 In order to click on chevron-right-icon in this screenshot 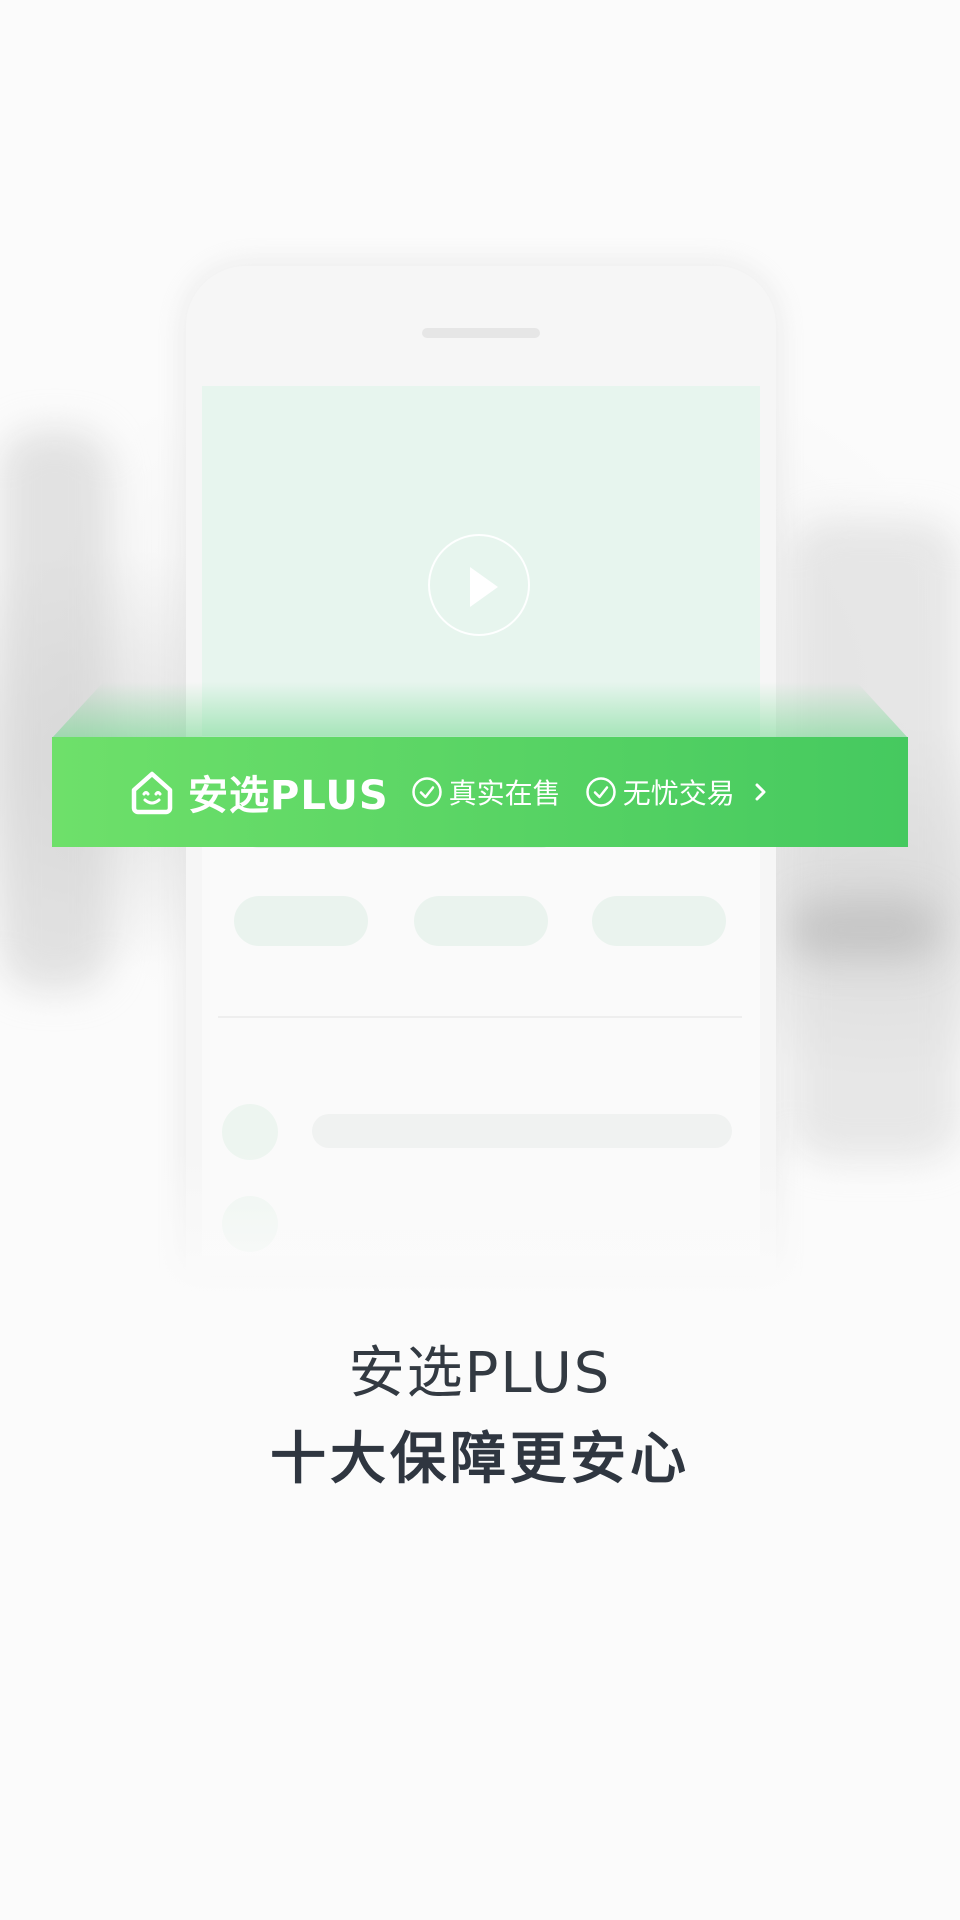, I will do `click(761, 792)`.